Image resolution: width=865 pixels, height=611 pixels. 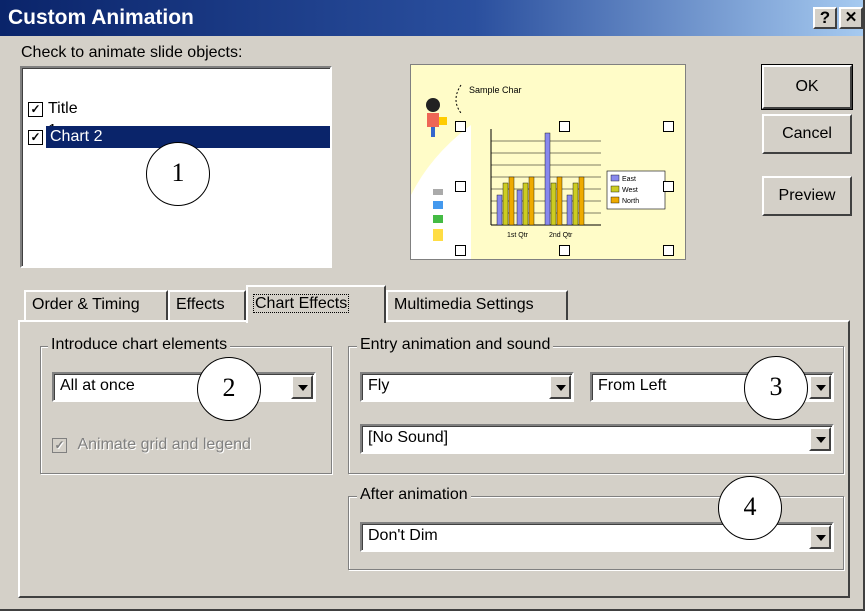 What do you see at coordinates (561, 235) in the screenshot?
I see `svg-text: 2nd Qtr` at bounding box center [561, 235].